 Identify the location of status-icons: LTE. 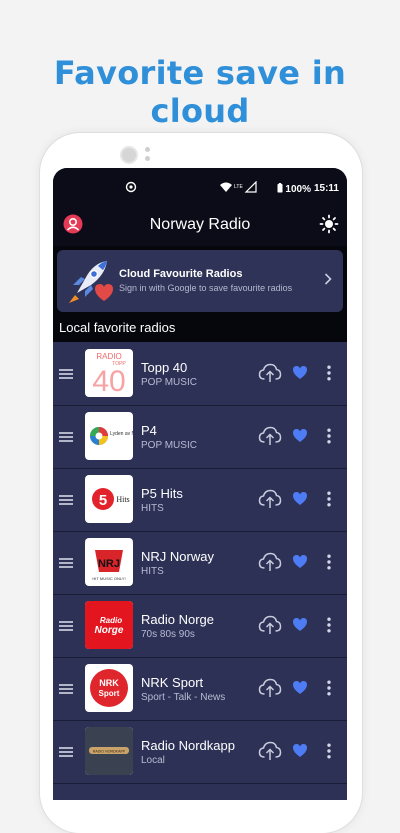
(239, 188).